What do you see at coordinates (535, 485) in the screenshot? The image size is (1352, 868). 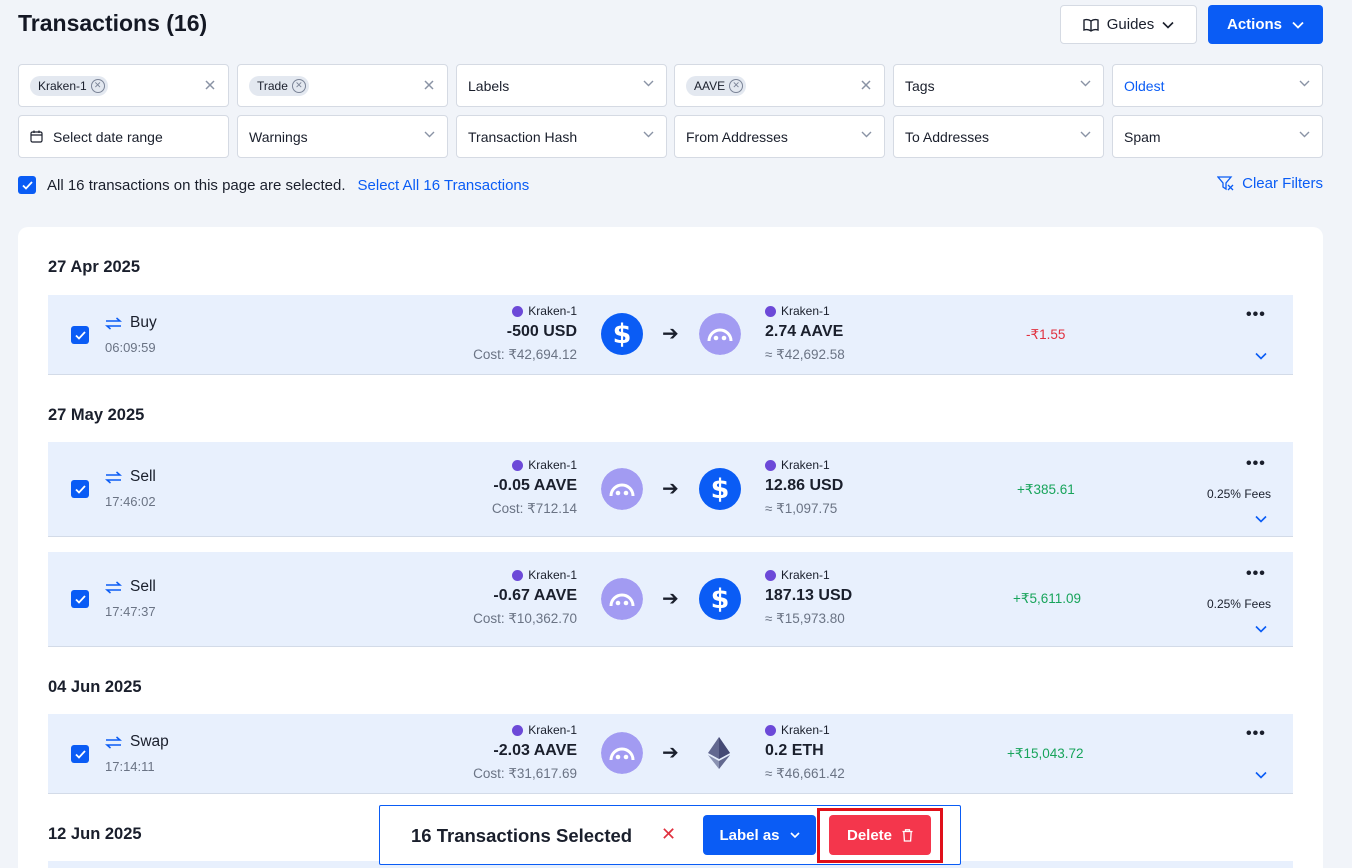 I see `from-amount: -0.05 AAVE` at bounding box center [535, 485].